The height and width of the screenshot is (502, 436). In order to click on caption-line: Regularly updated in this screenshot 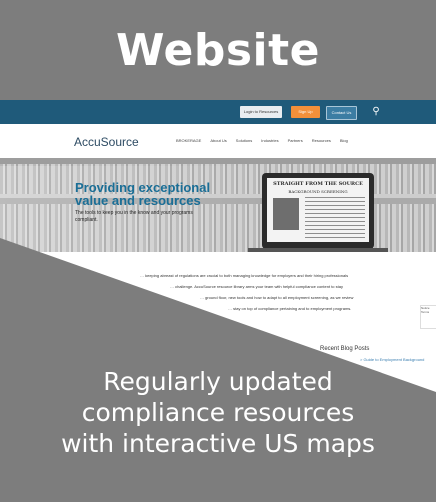, I will do `click(218, 381)`.